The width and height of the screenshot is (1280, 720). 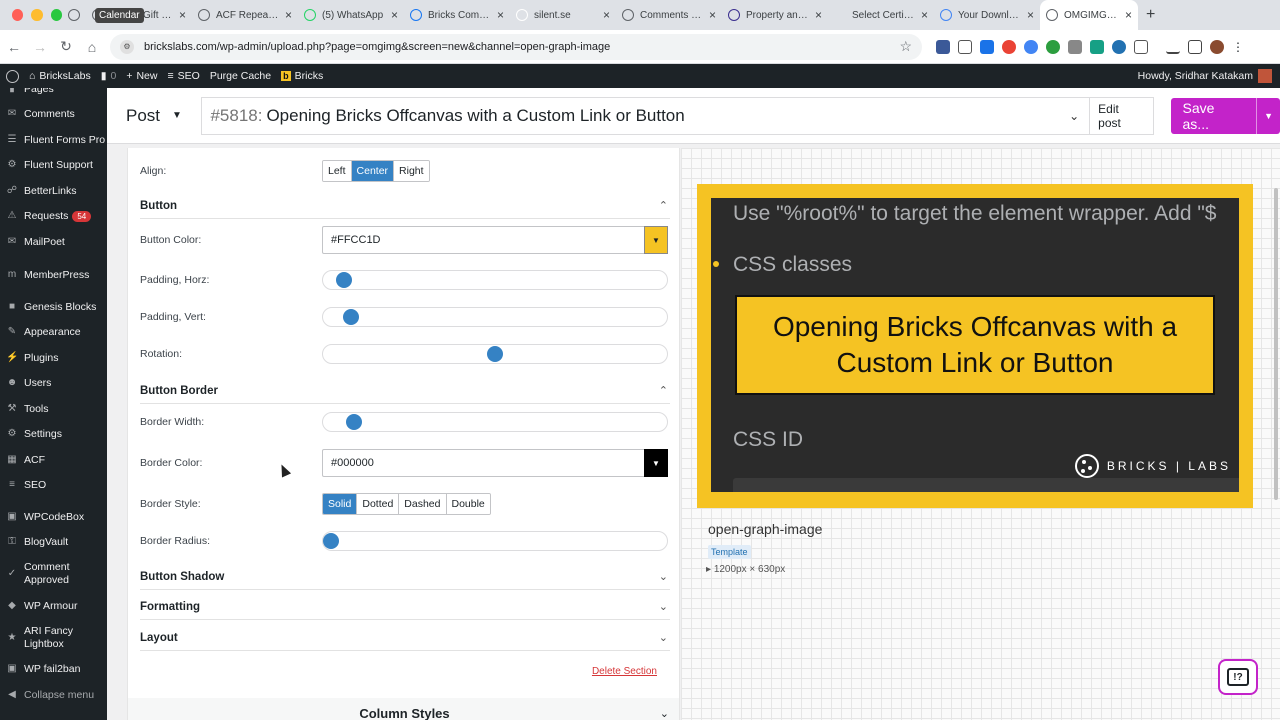 I want to click on sidepanel-icon, so click(x=1195, y=46).